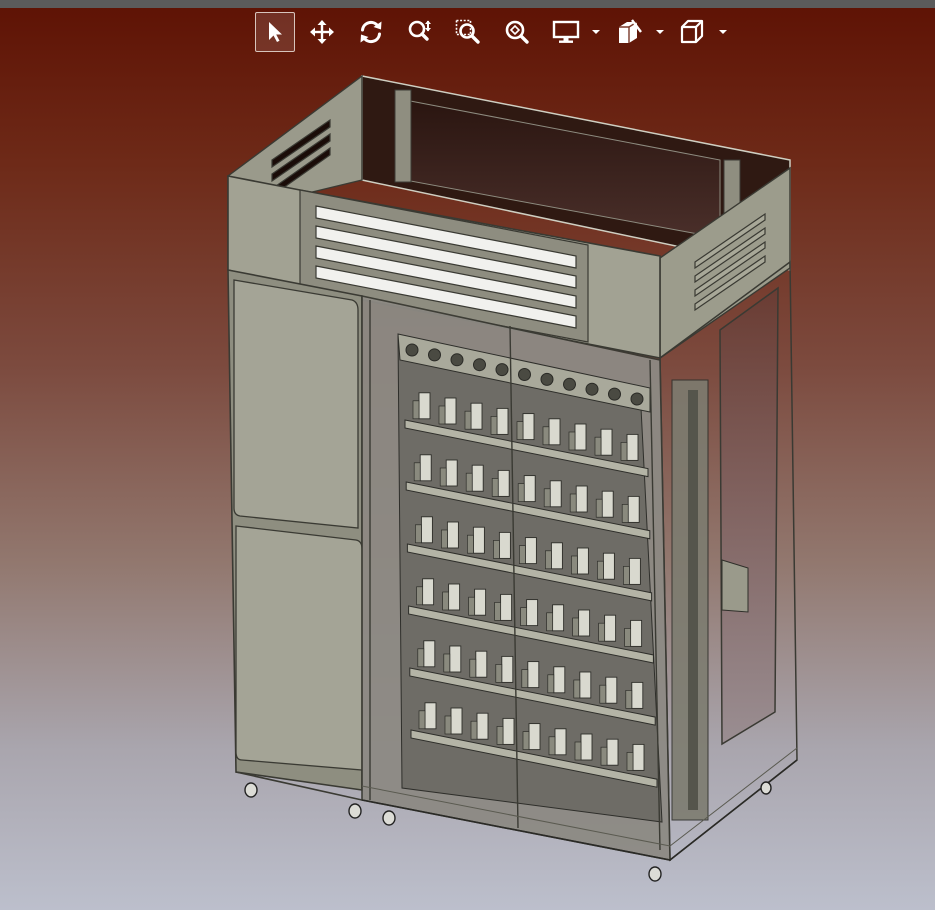 The height and width of the screenshot is (910, 935). I want to click on section-view-dropdown, so click(660, 32).